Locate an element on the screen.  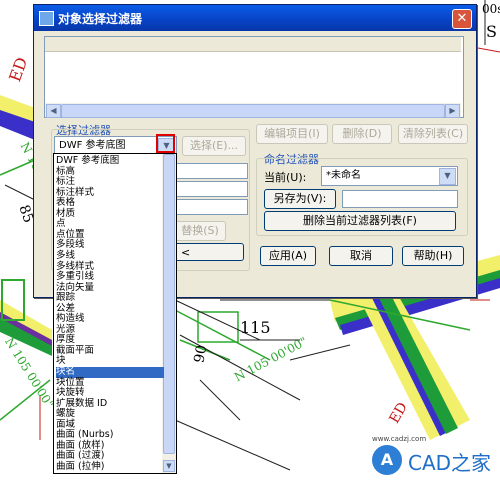
chevron-down-icon: ▼ is located at coordinates (447, 176).